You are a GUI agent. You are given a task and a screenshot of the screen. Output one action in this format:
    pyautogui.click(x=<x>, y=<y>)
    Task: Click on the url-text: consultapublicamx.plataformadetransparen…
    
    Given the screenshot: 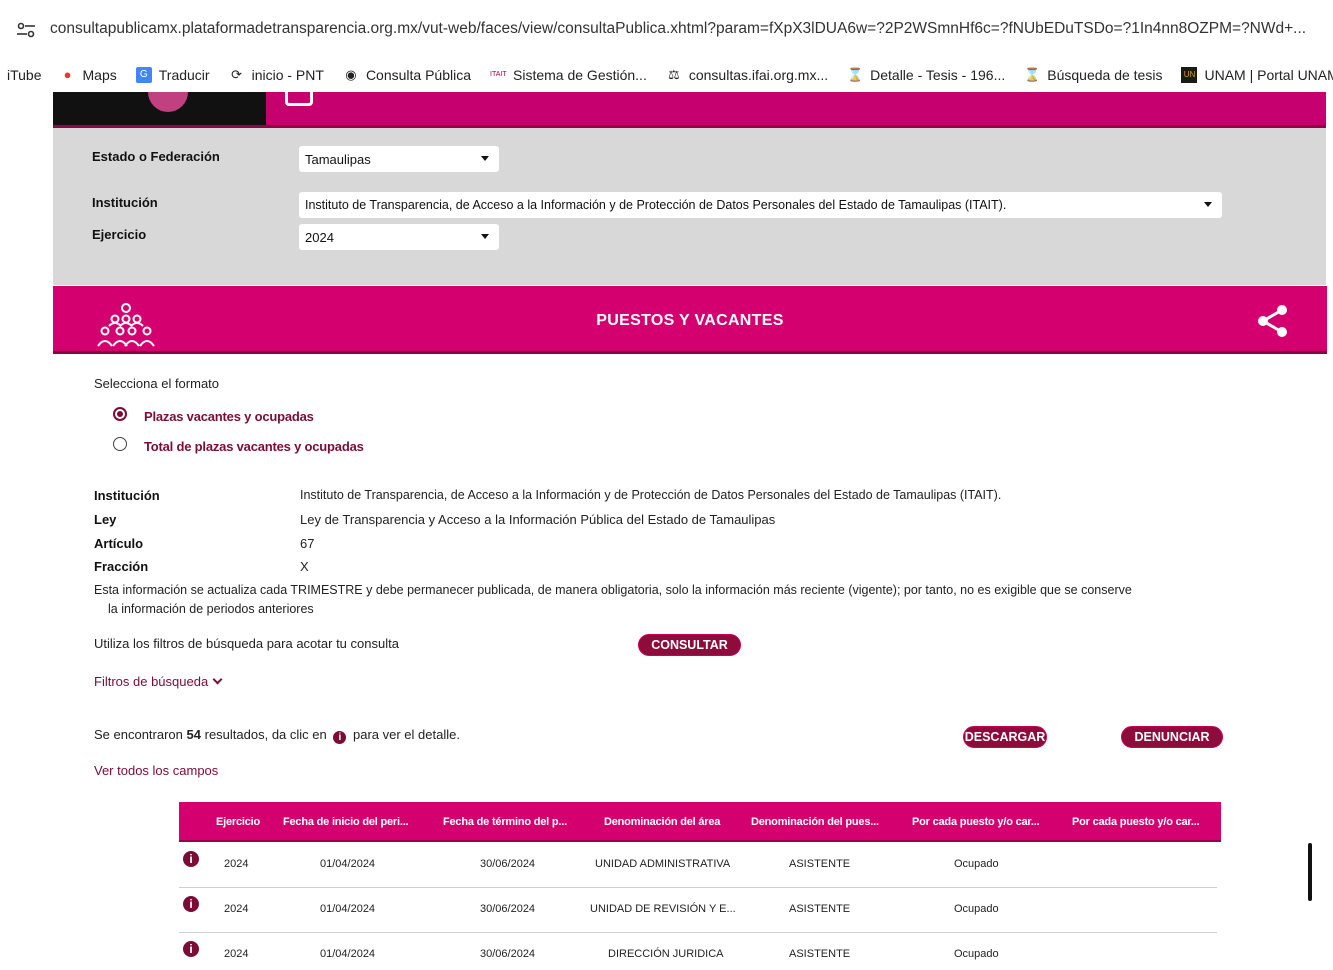 What is the action you would take?
    pyautogui.click(x=690, y=29)
    